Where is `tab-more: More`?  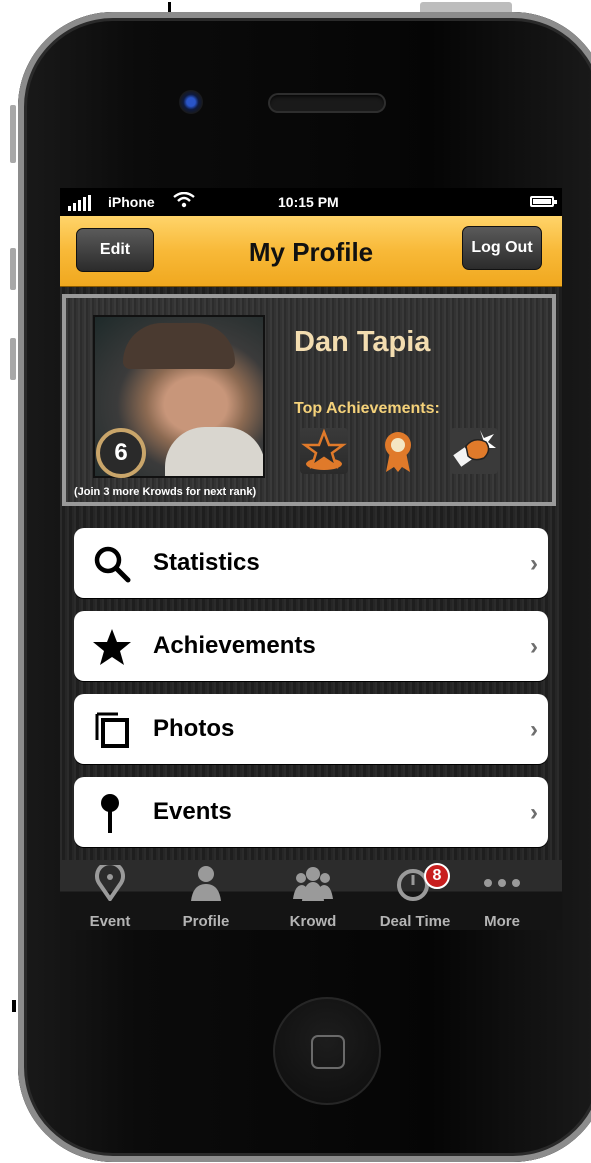
tab-more: More is located at coordinates (502, 895).